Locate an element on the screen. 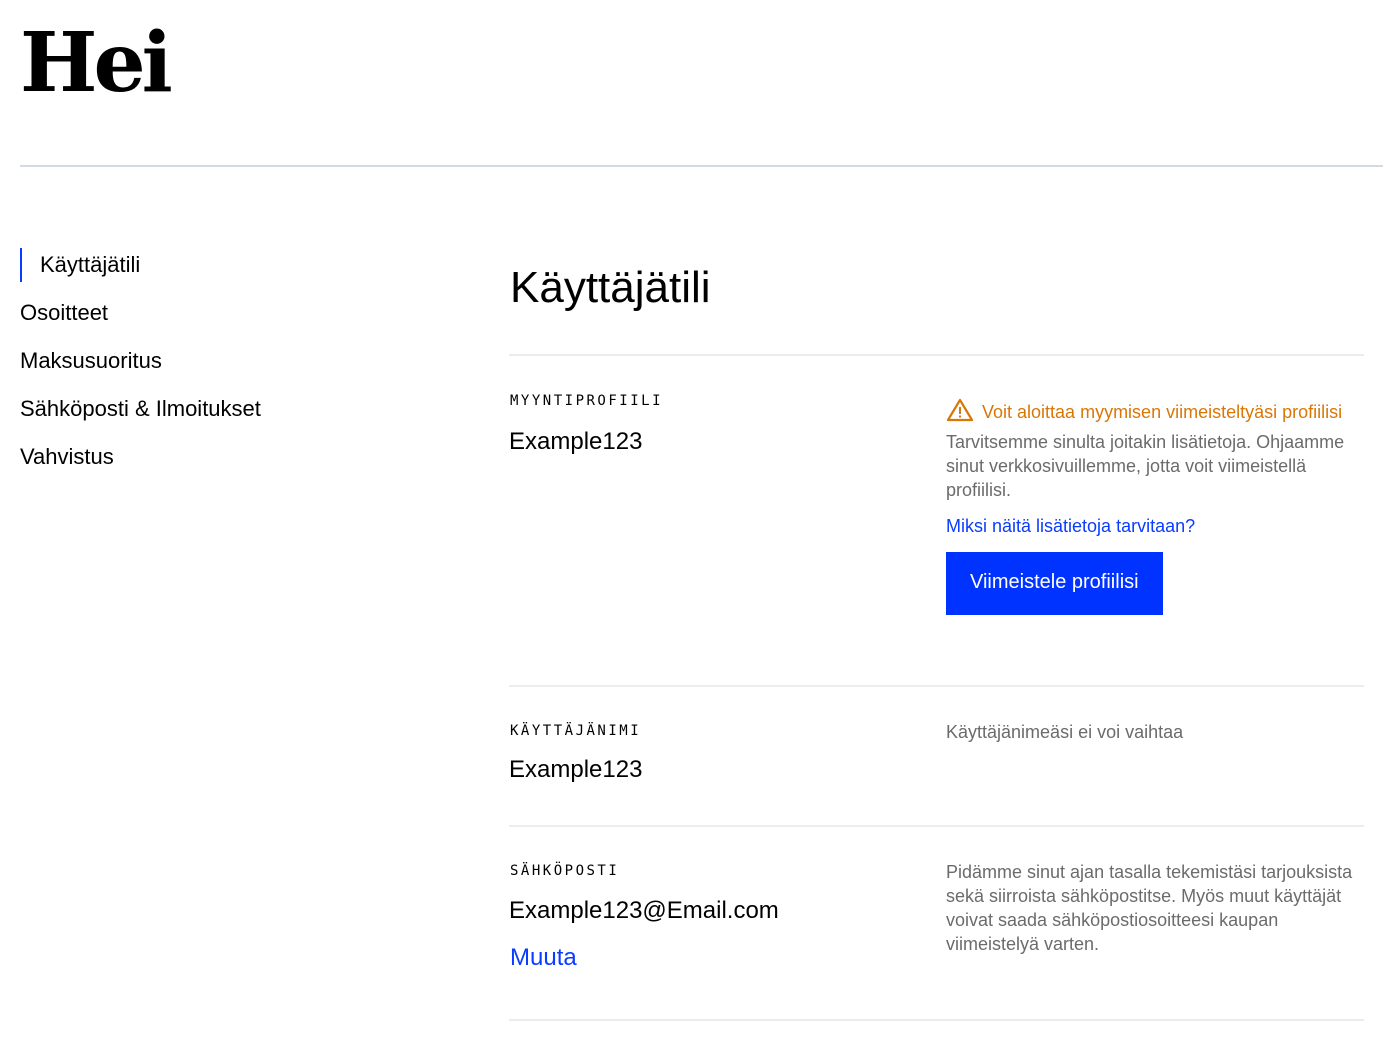 This screenshot has height=1045, width=1383. seller-profile-label: MYYNTIPROFIILI is located at coordinates (587, 401).